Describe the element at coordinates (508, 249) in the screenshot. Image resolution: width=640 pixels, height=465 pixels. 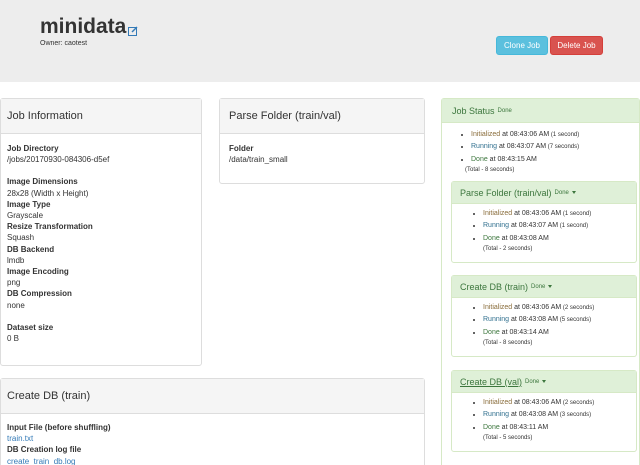
I see `status-total: (Total - 2 seconds)` at that location.